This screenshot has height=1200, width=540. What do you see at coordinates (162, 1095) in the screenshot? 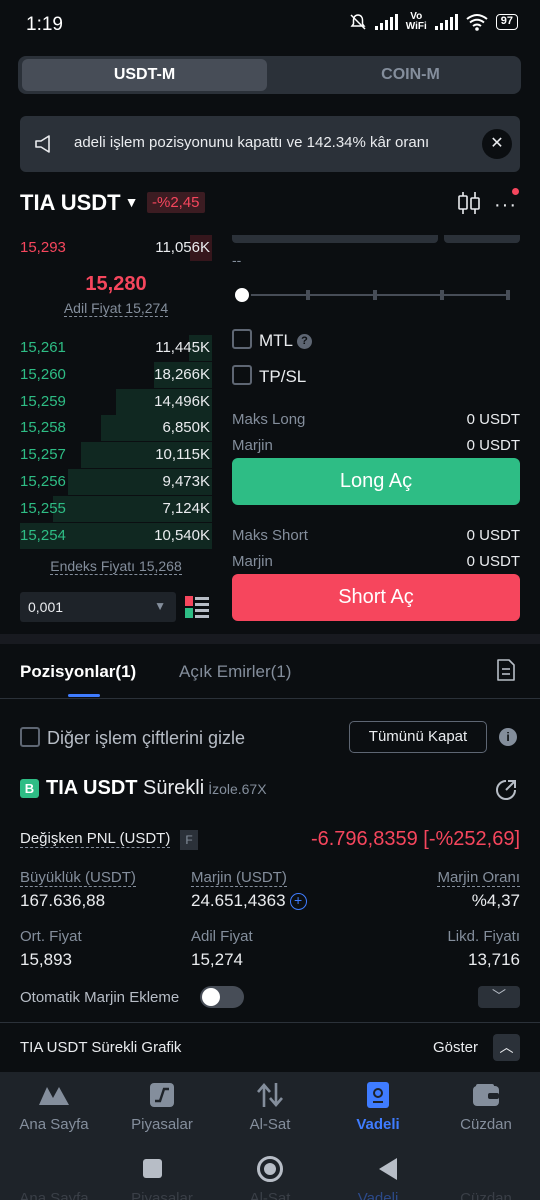
I see `markets-icon` at bounding box center [162, 1095].